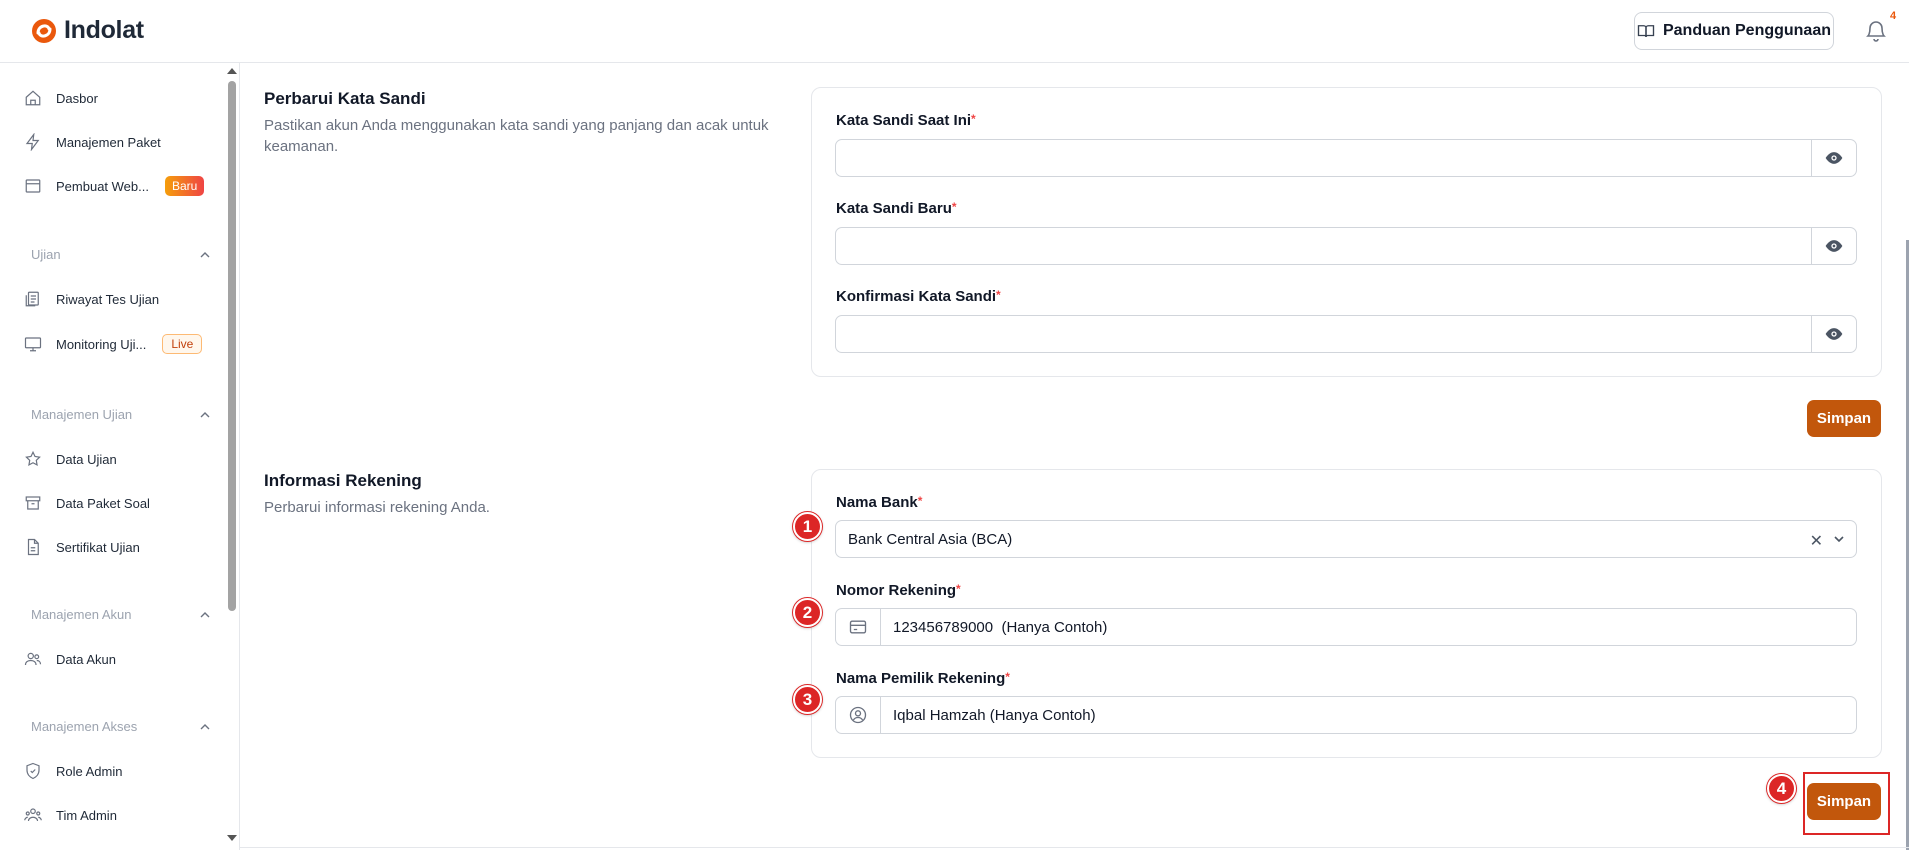 Image resolution: width=1909 pixels, height=850 pixels. I want to click on sidebar-group-label: Manajemen Ujian, so click(82, 414).